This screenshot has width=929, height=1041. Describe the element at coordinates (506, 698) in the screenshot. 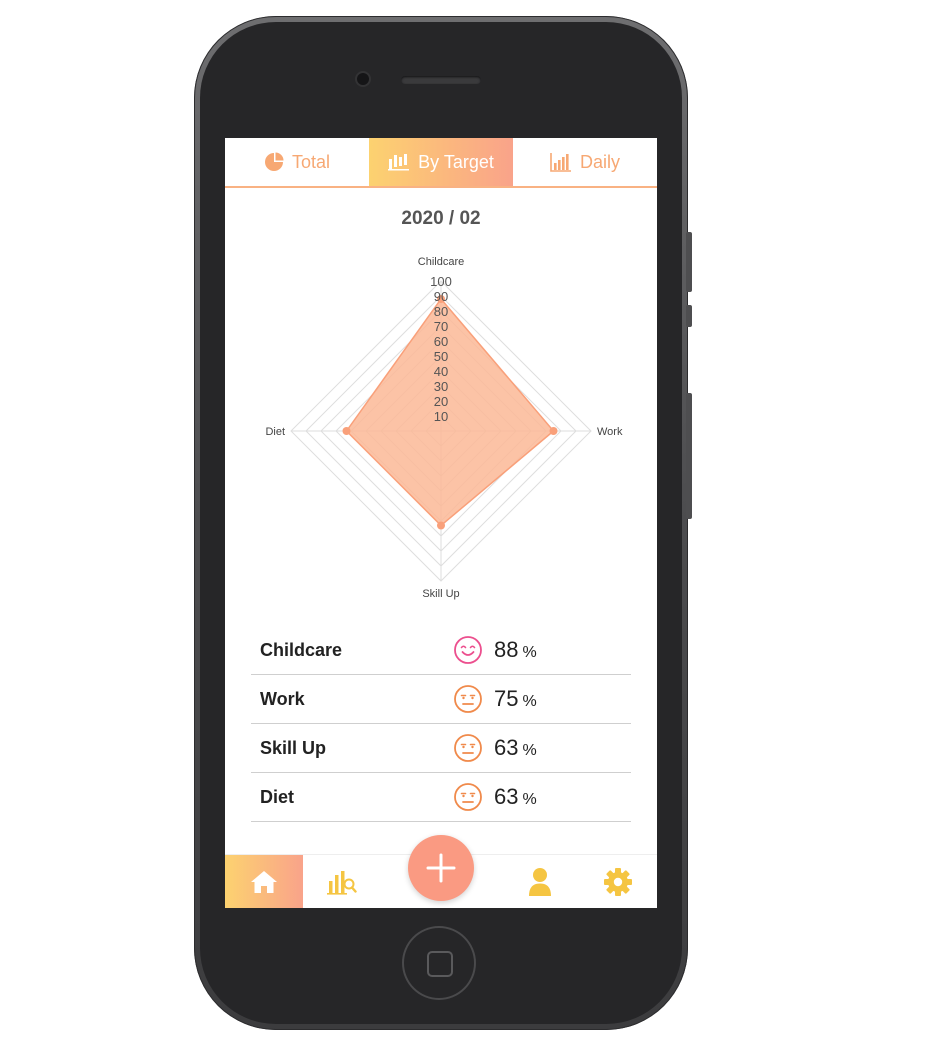

I see `target-value: 75` at that location.